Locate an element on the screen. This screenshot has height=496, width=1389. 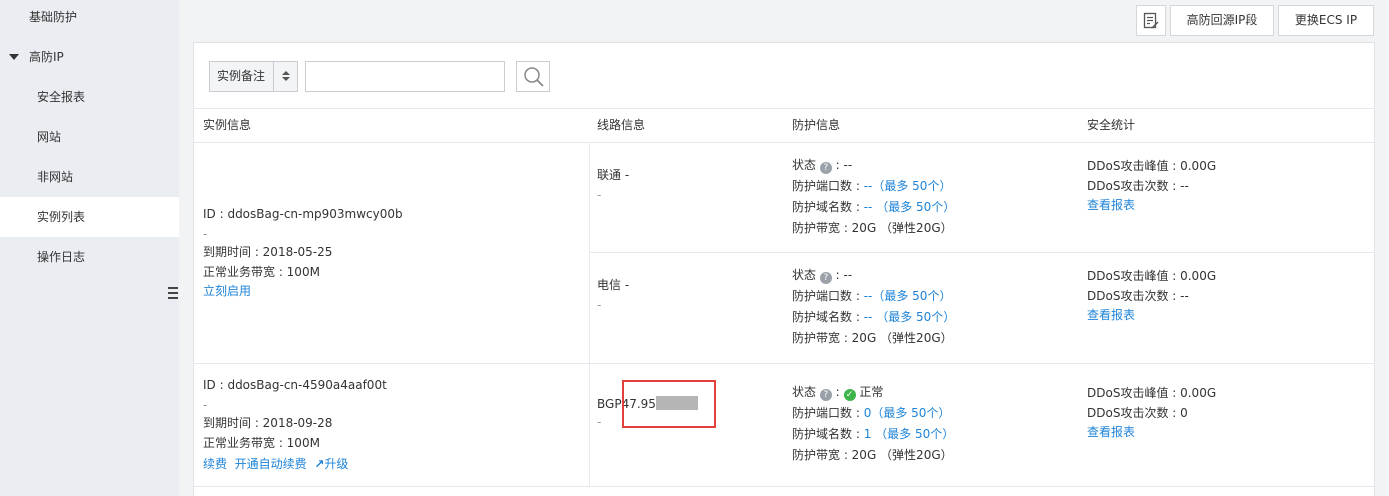
edit-note-icon is located at coordinates (1151, 20).